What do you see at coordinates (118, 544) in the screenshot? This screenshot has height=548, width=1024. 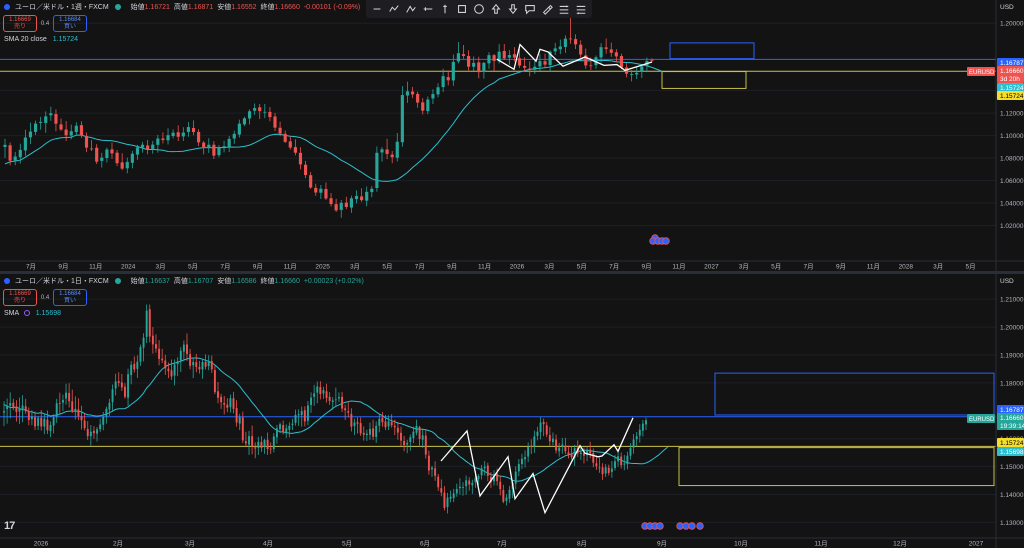 I see `time-tick-label: 2月` at bounding box center [118, 544].